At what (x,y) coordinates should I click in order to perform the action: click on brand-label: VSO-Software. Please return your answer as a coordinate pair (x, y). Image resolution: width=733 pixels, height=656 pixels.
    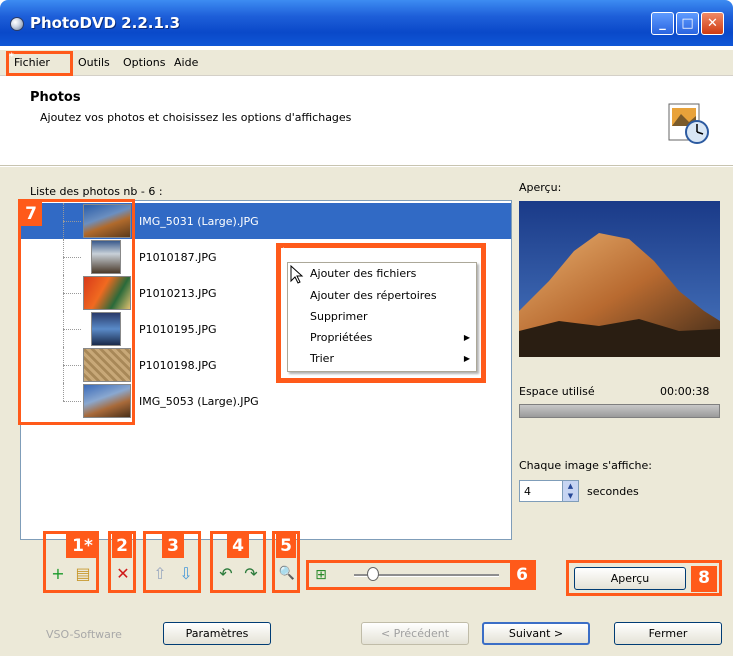
    Looking at the image, I should click on (84, 634).